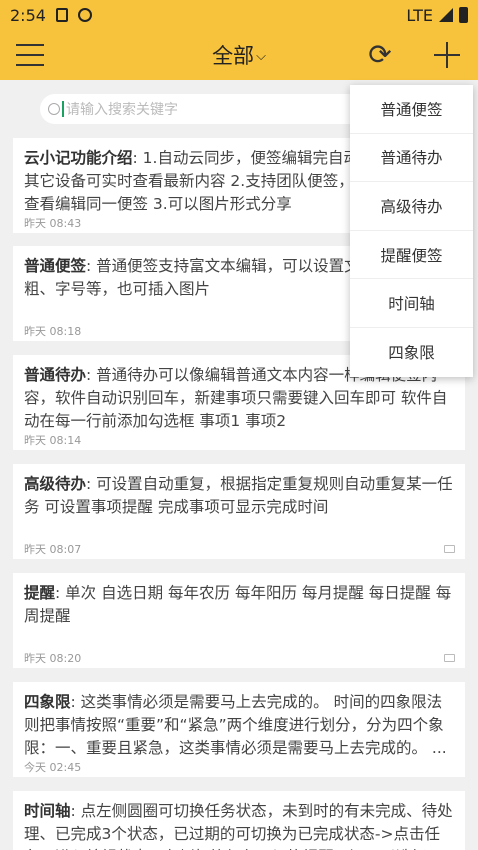 The image size is (478, 850). I want to click on menu-item-advanced-todo: 高级待办, so click(411, 206).